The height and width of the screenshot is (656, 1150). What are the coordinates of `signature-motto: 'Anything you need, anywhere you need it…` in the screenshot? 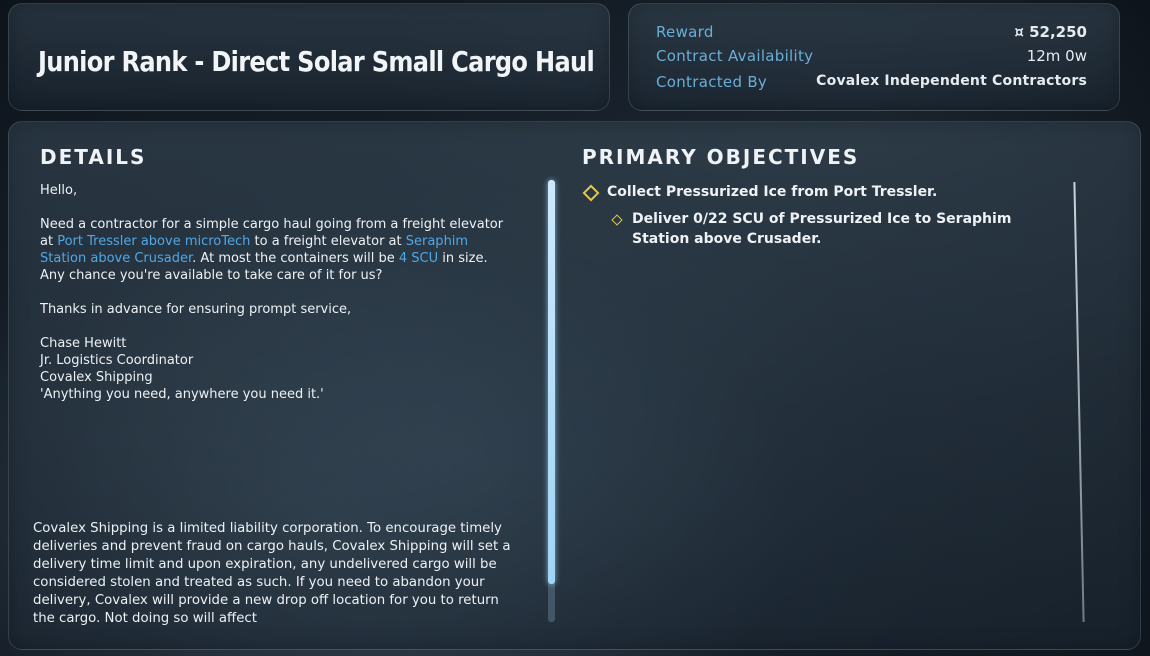 It's located at (182, 394).